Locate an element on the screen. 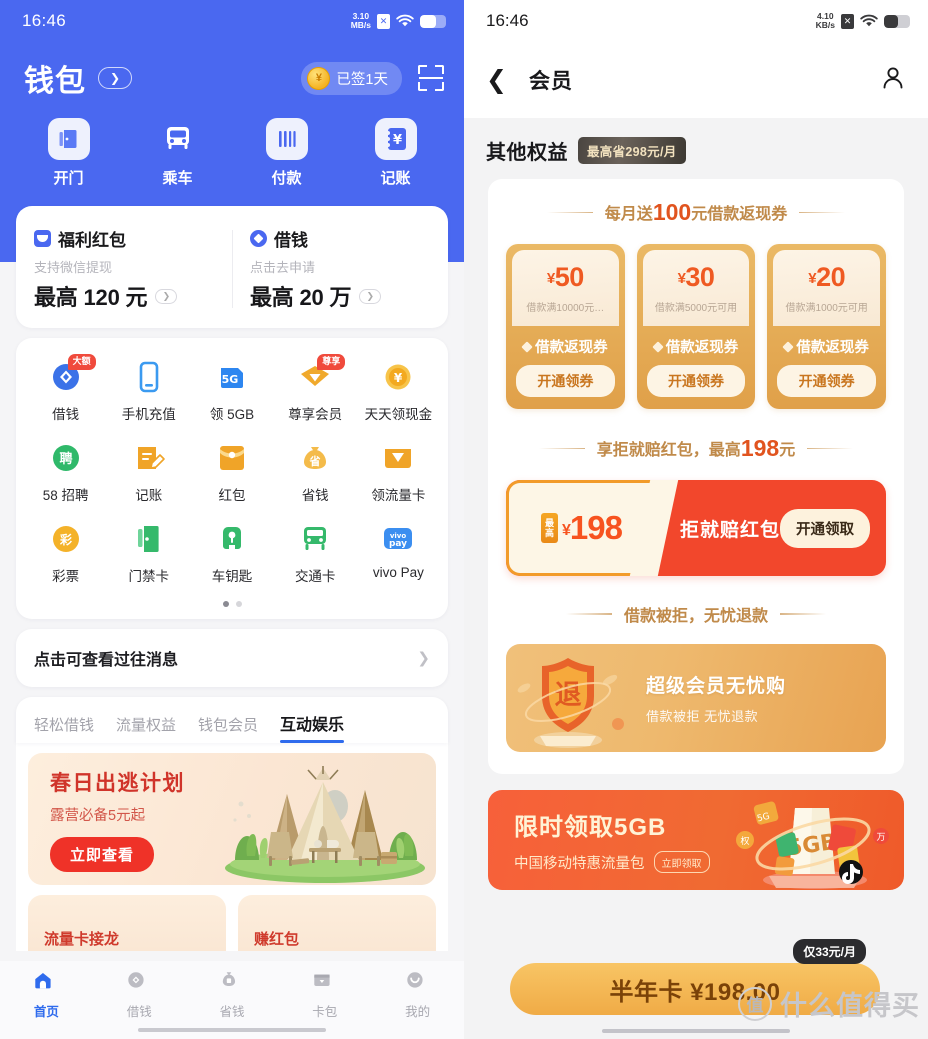 The height and width of the screenshot is (1039, 928). coupon-card-0: ¥50 借款满10000元… 借款返现券 开通领券 is located at coordinates (565, 326).